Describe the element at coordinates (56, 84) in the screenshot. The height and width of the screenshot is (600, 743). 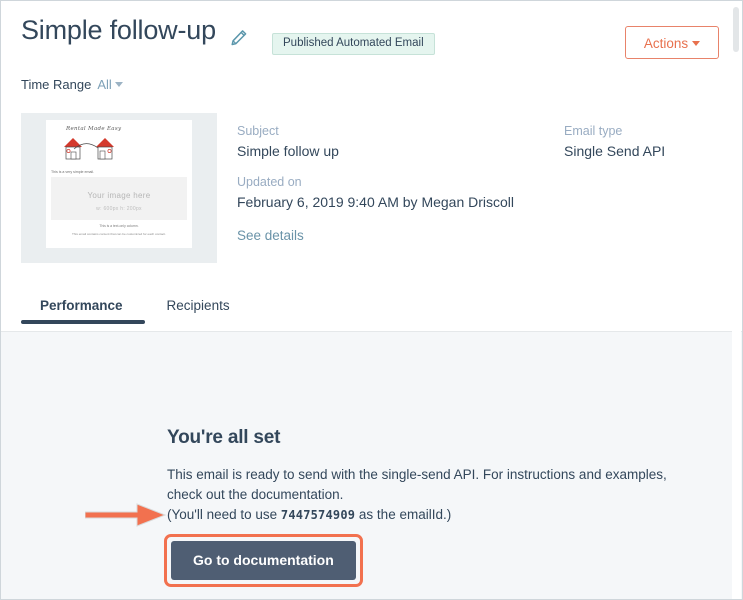
I see `time-range-label: Time Range` at that location.